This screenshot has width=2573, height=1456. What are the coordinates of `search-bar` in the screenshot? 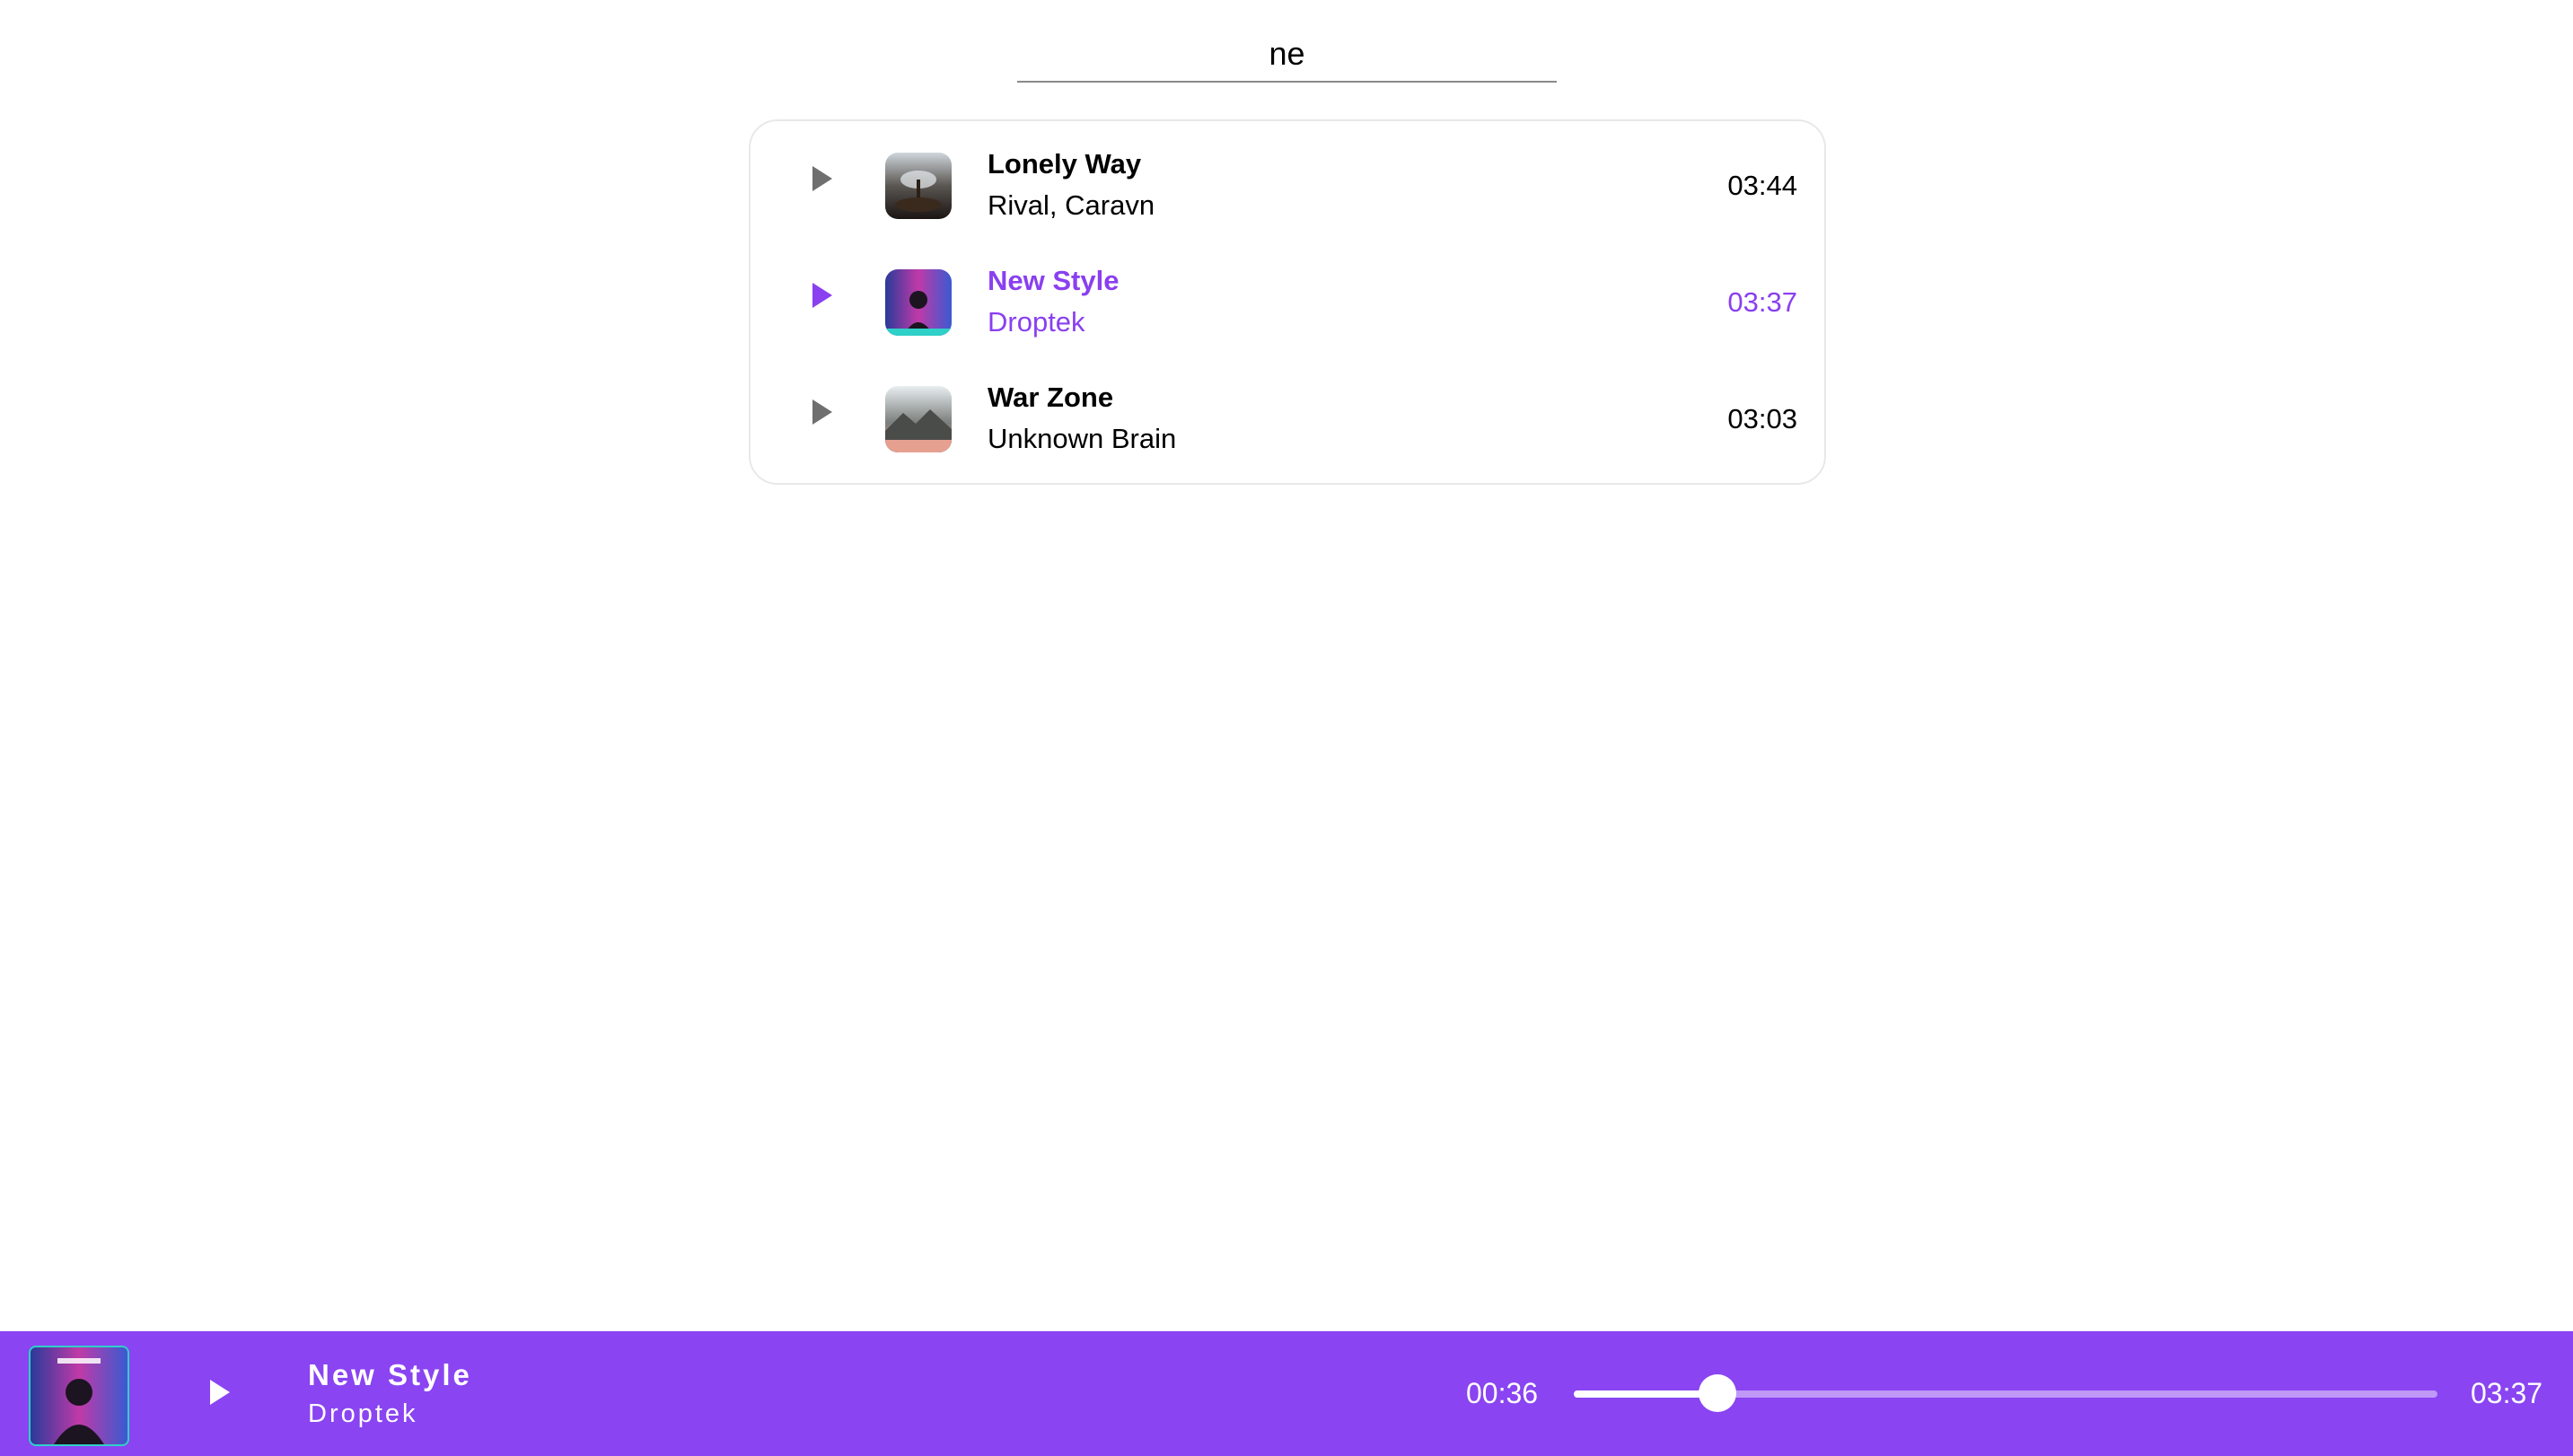 It's located at (1287, 55).